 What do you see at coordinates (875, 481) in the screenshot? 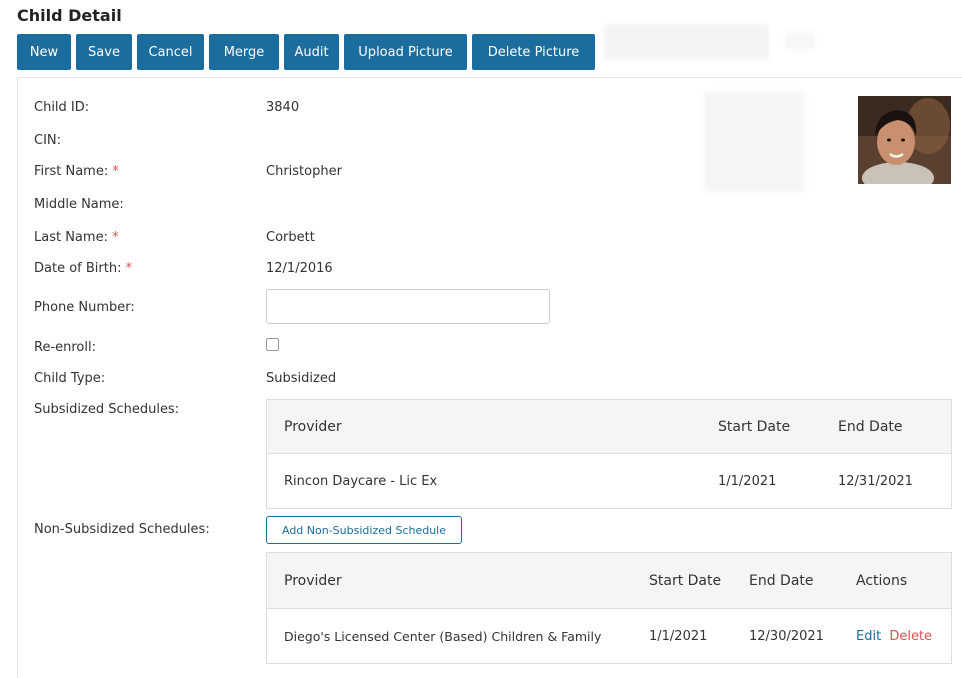
I see `row-end-date: 12/31/2021` at bounding box center [875, 481].